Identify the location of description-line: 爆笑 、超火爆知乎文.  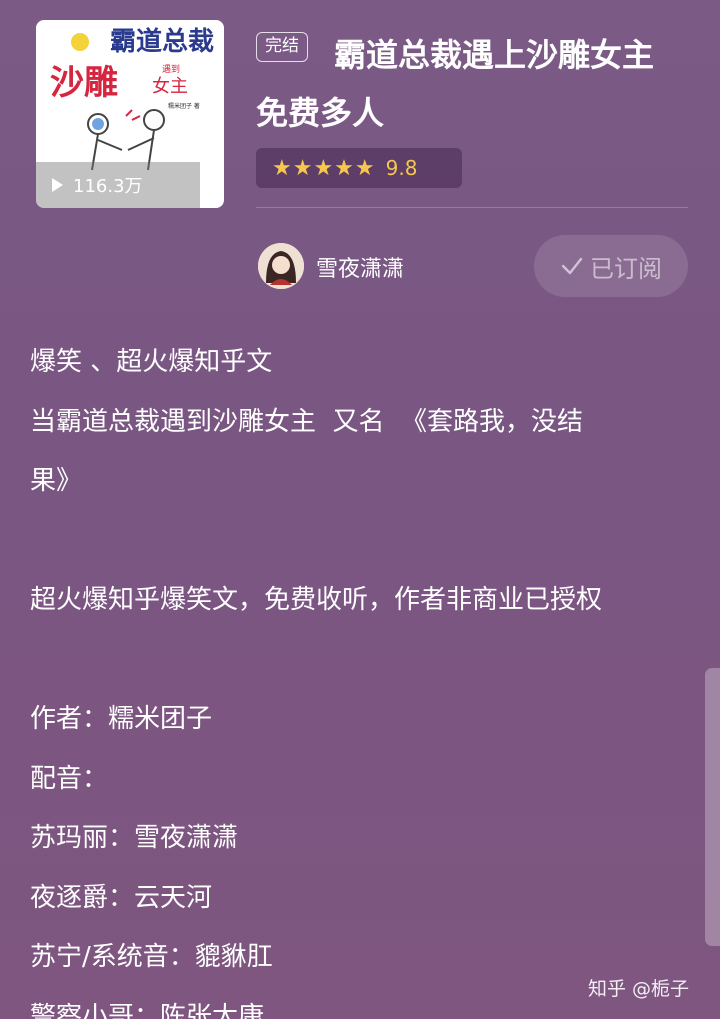
(151, 362).